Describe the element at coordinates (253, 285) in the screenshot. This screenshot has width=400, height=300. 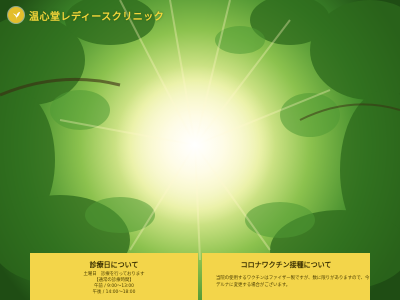
I see `vaccination-line: デルナに変更する場合がございます。` at that location.